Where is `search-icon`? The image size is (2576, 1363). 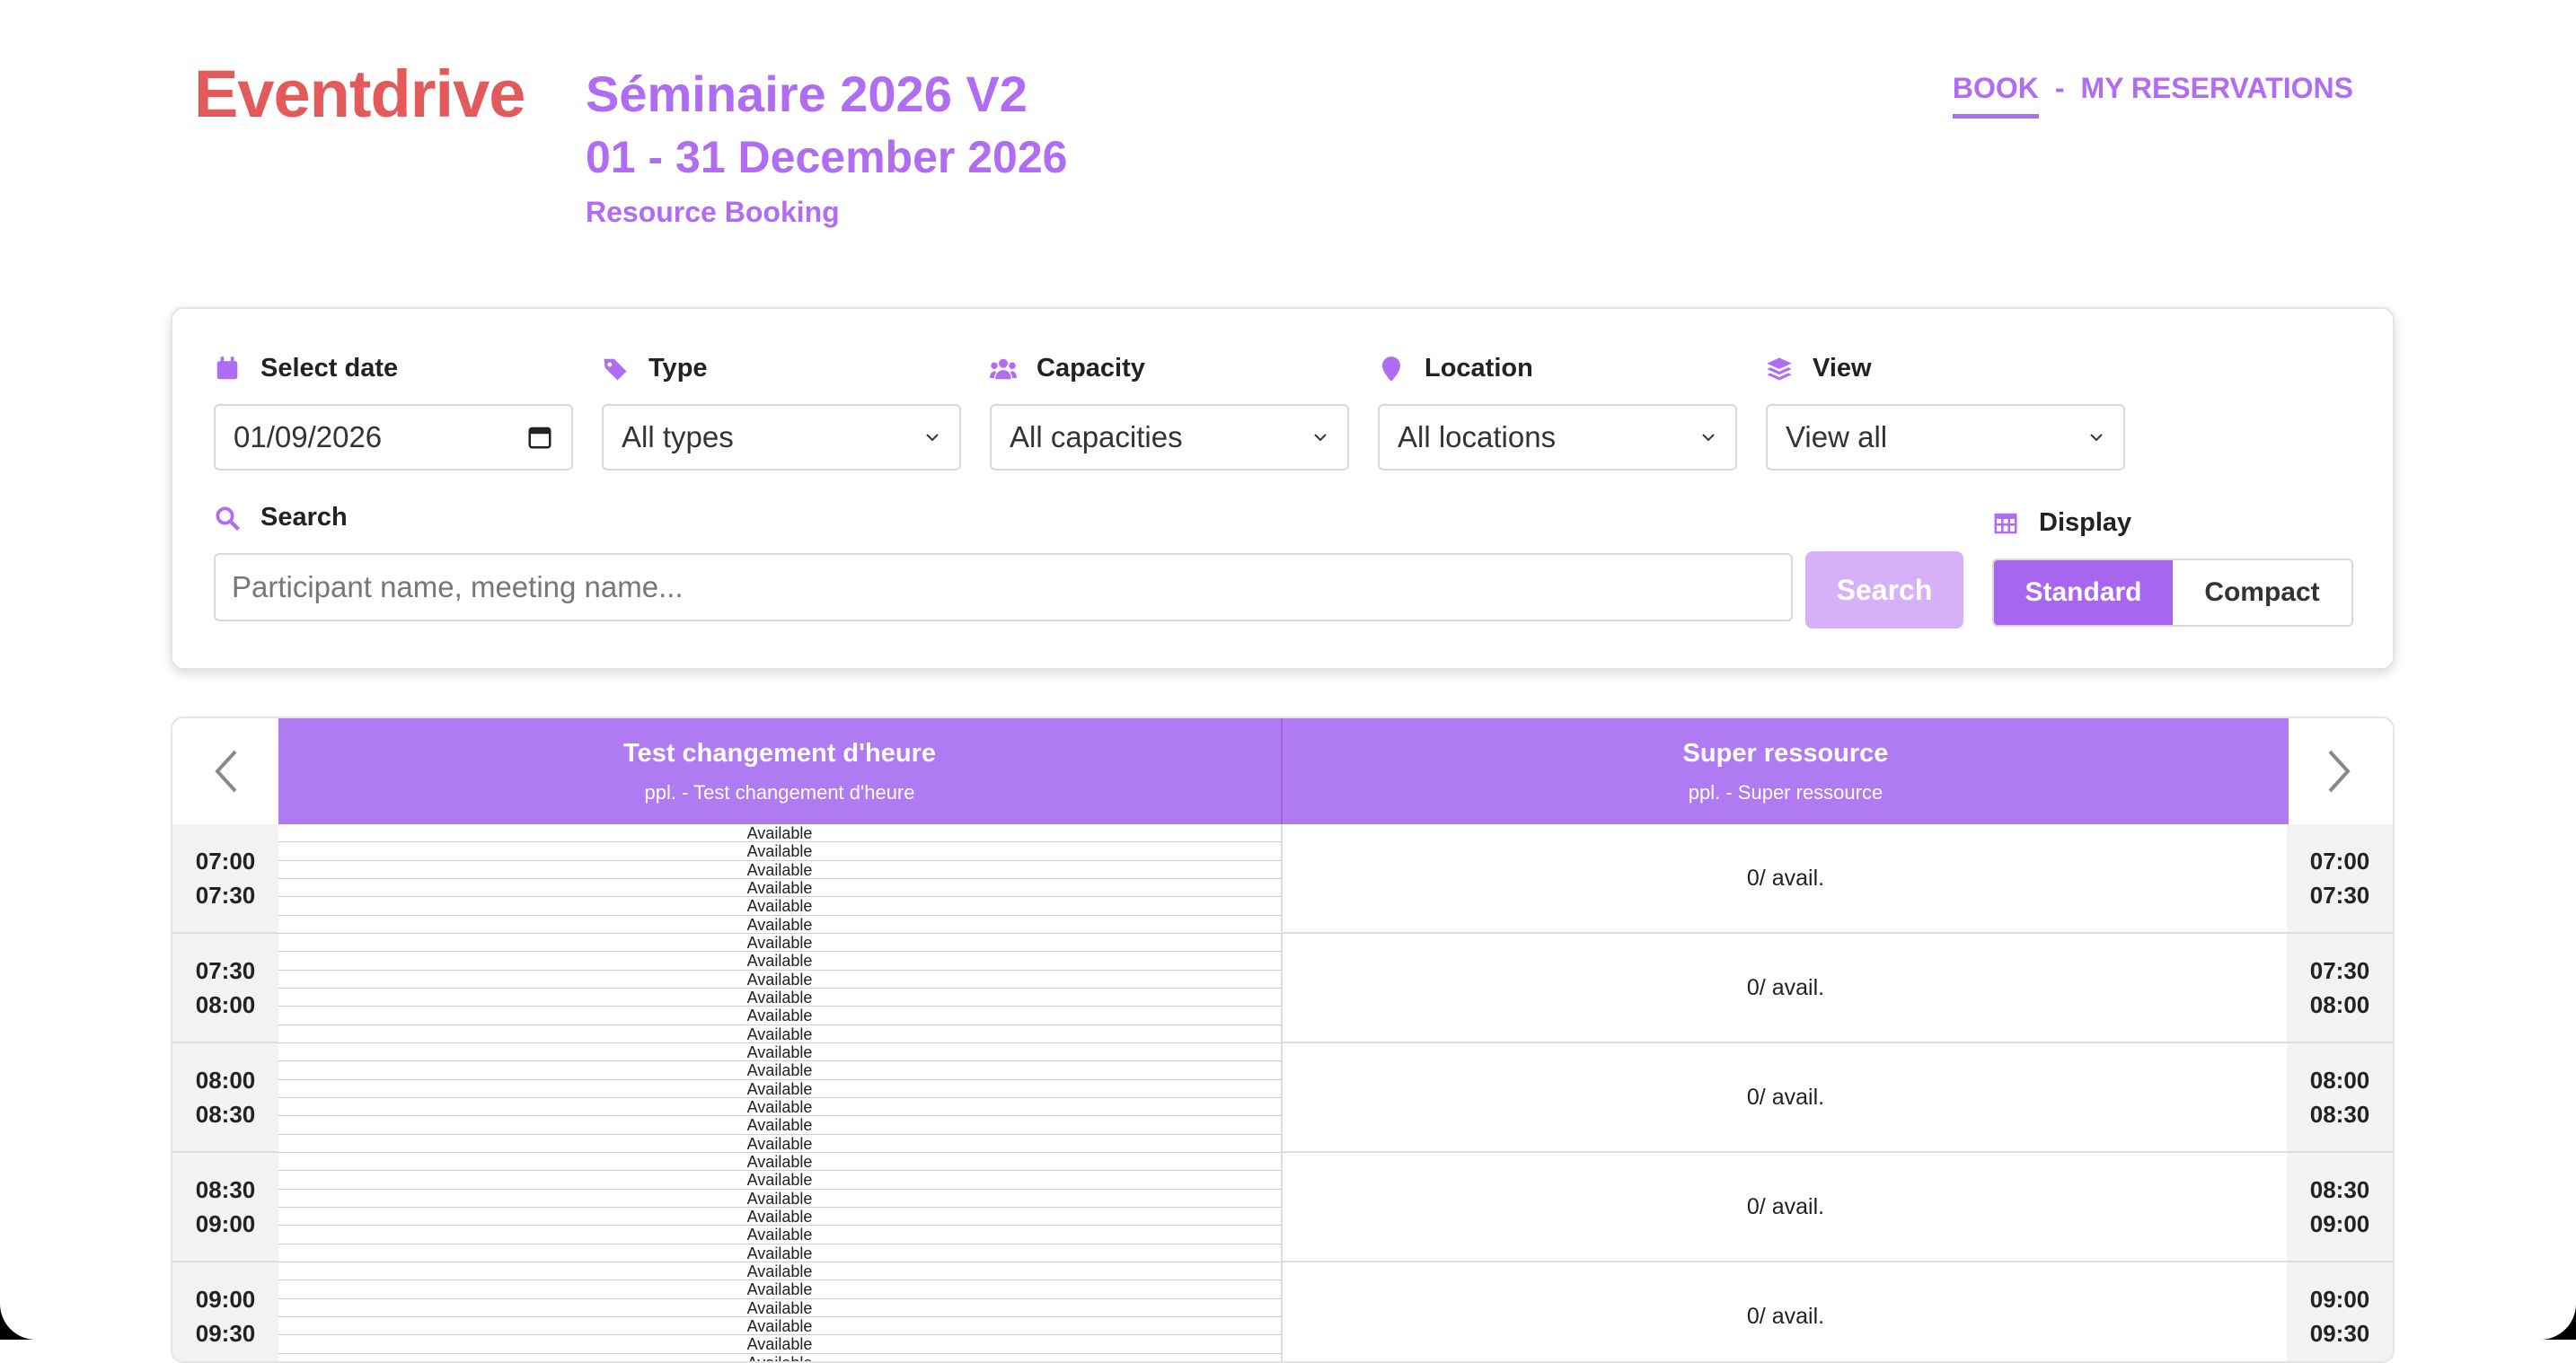
search-icon is located at coordinates (228, 518).